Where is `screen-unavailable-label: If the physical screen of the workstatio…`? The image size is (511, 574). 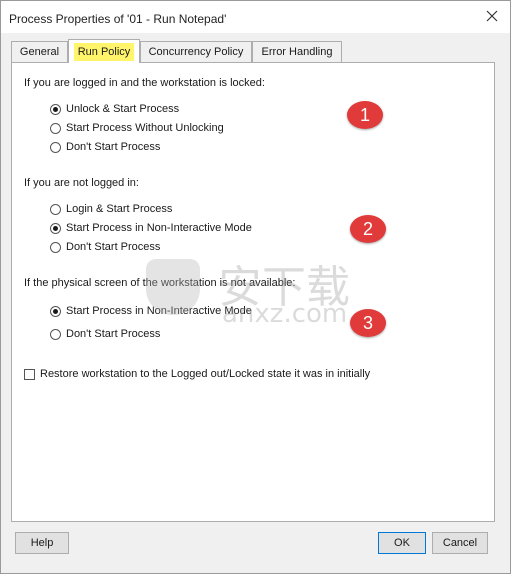 screen-unavailable-label: If the physical screen of the workstatio… is located at coordinates (160, 283).